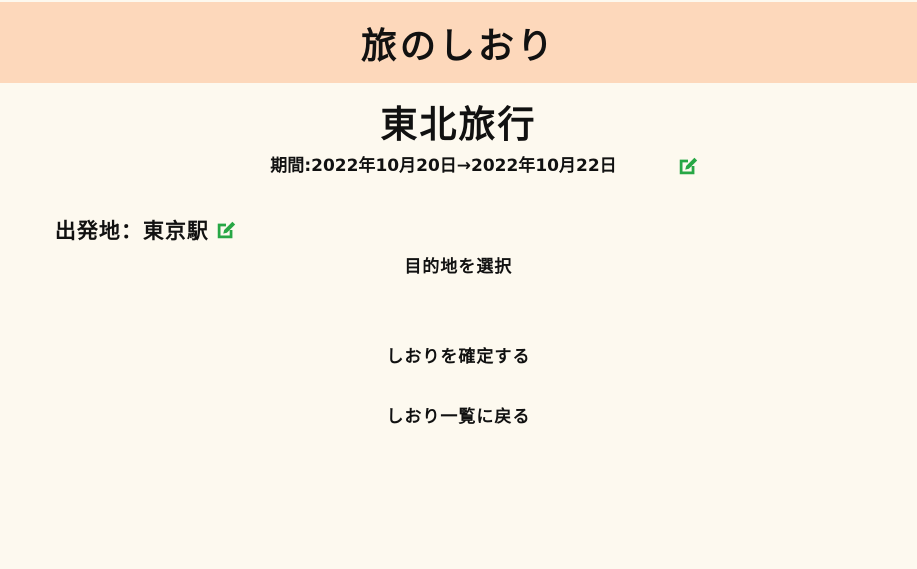  I want to click on trip-title: 東北旅行, so click(458, 124).